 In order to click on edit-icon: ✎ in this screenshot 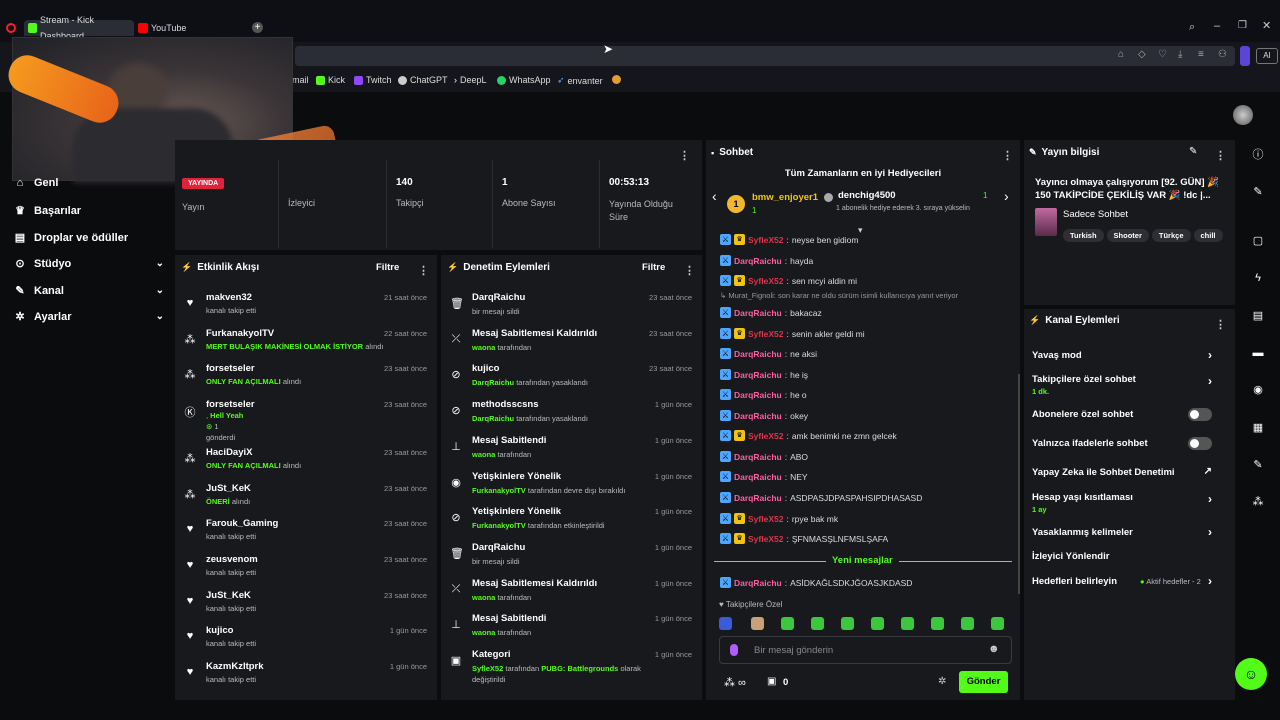, I will do `click(1258, 192)`.